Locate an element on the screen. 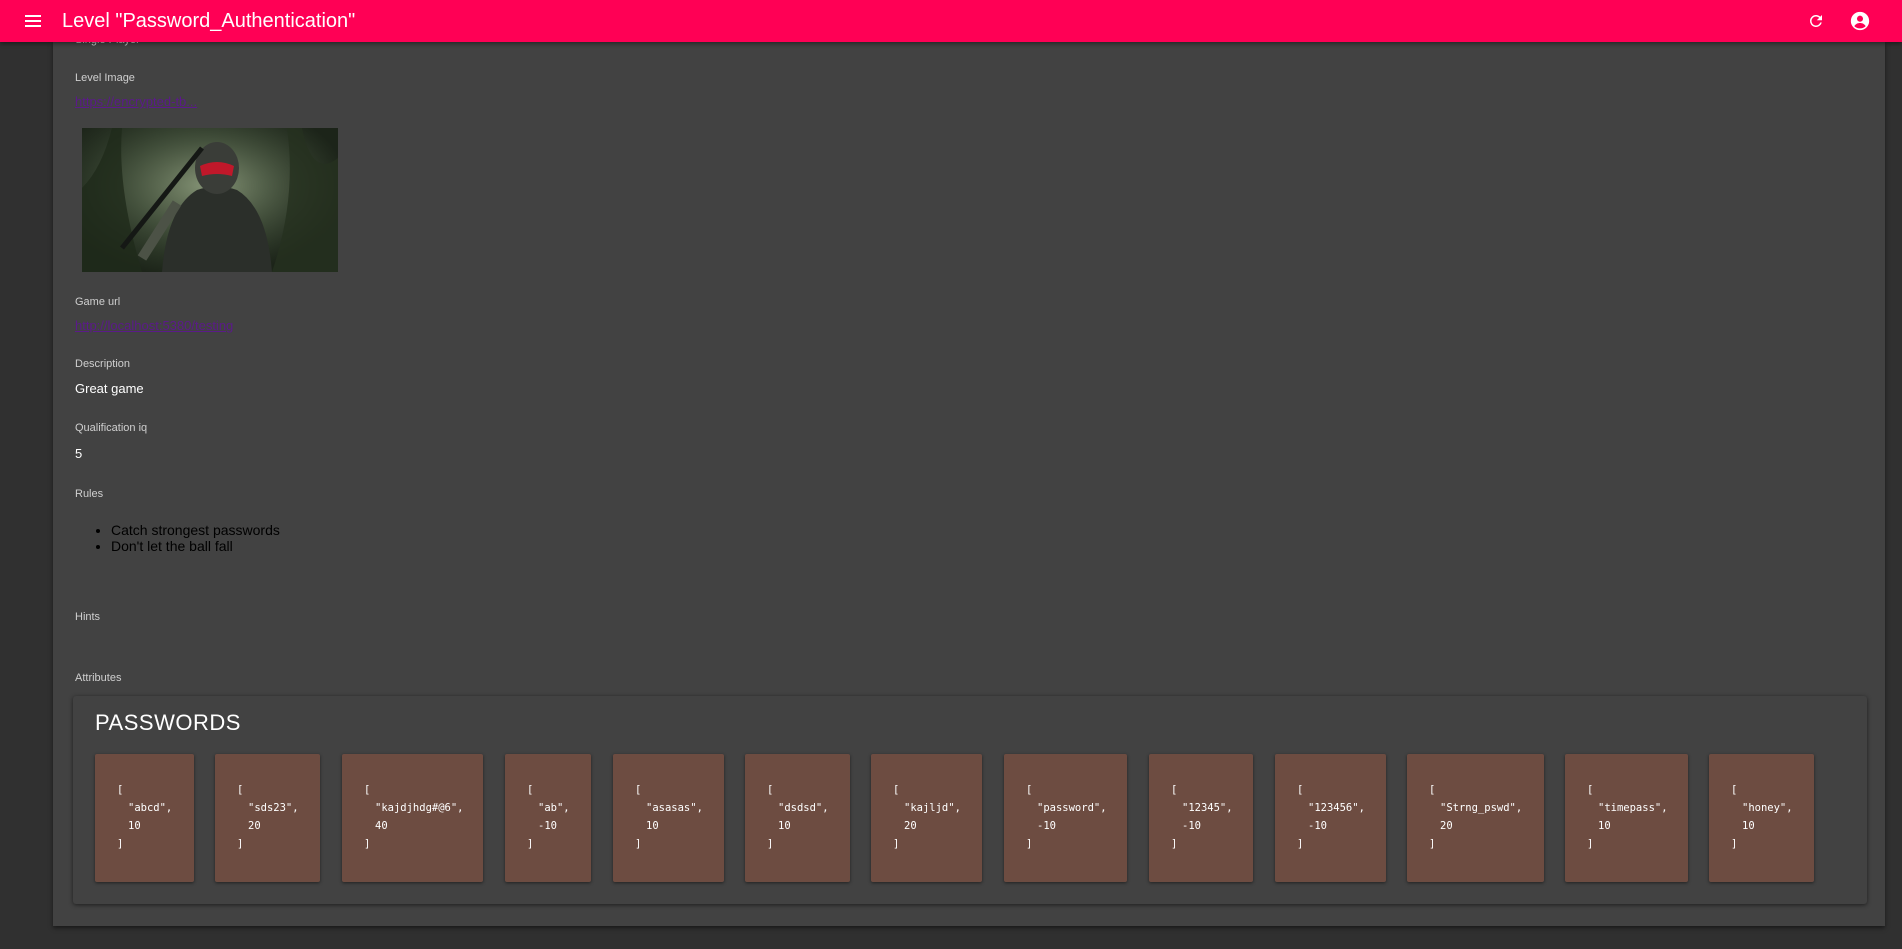  rule-item: Don't let the ball fall is located at coordinates (196, 546).